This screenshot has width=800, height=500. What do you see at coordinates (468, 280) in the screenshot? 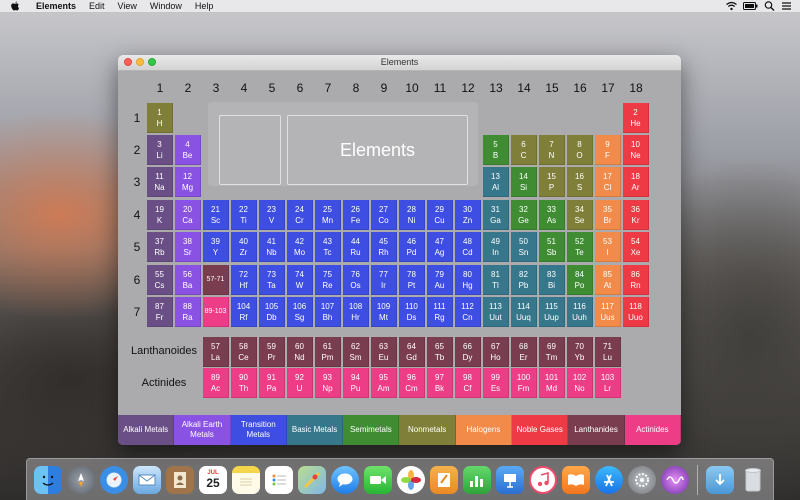
I see `element-cell: 80 Hg` at bounding box center [468, 280].